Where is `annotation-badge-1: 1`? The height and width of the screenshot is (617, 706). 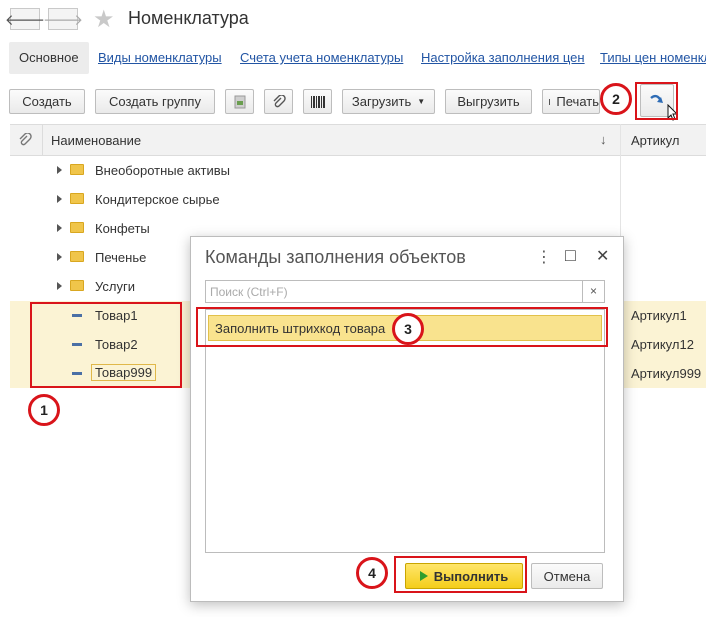 annotation-badge-1: 1 is located at coordinates (44, 410).